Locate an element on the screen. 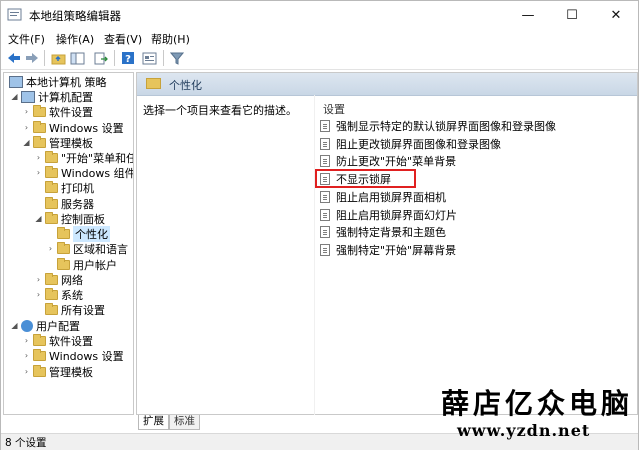 This screenshot has width=639, height=450. minimize-button: — is located at coordinates (528, 15).